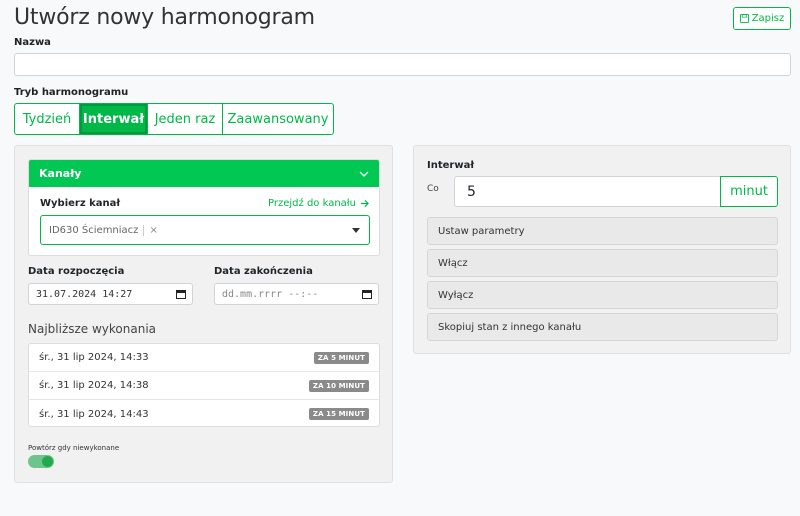 This screenshot has height=516, width=800. I want to click on status-badge: ZA 10 MINUT, so click(338, 385).